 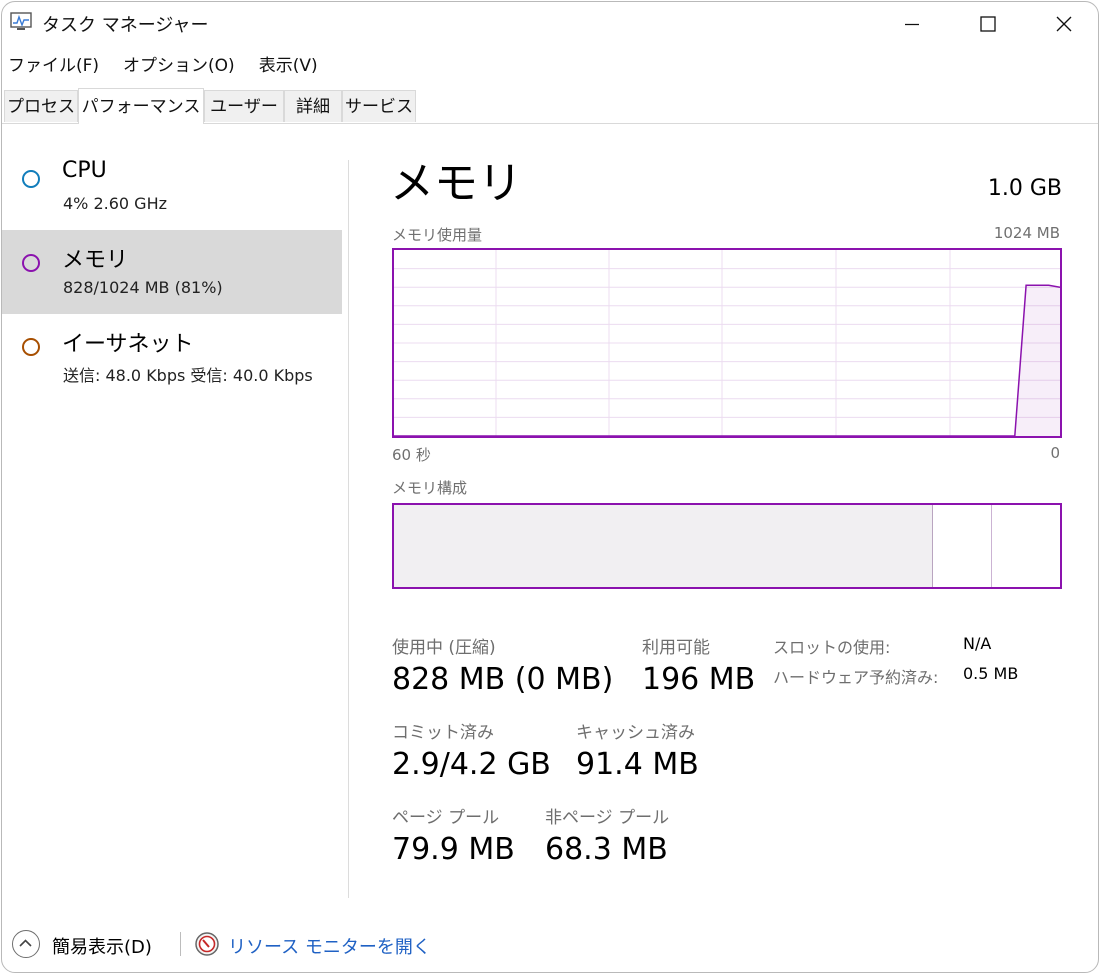 I want to click on resource-monitor-icon, so click(x=207, y=944).